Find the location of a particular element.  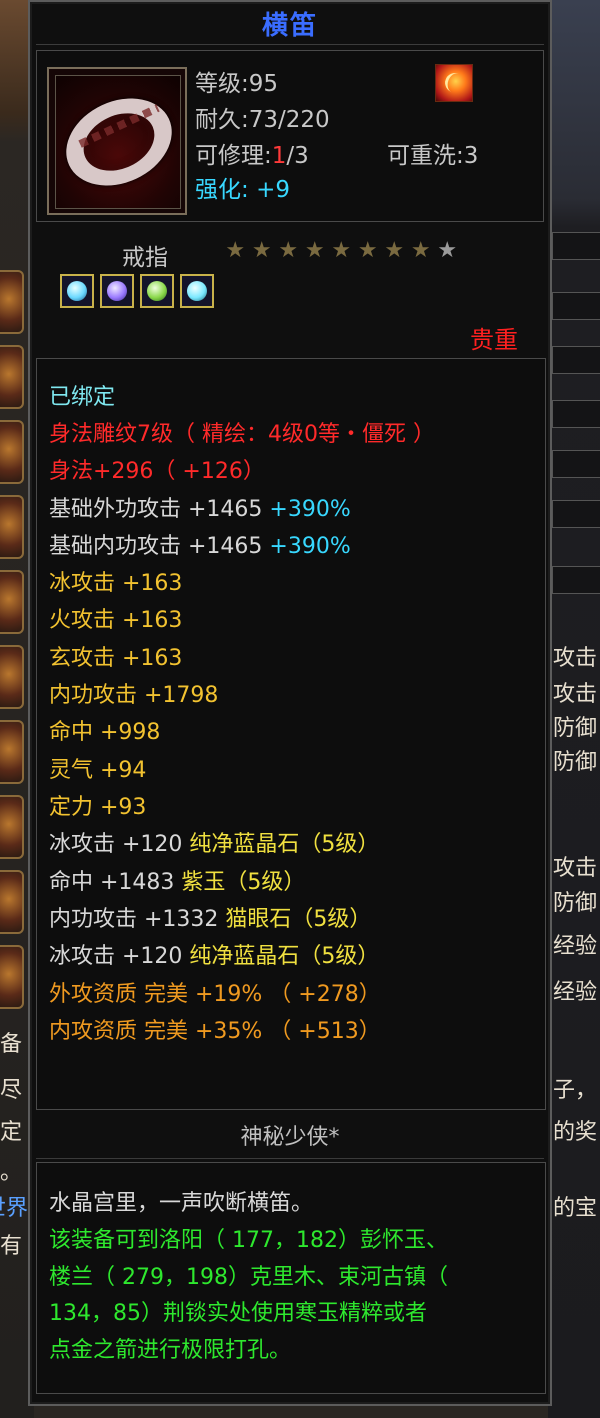

agility-stat: 身法+296（ +126） is located at coordinates (157, 471).